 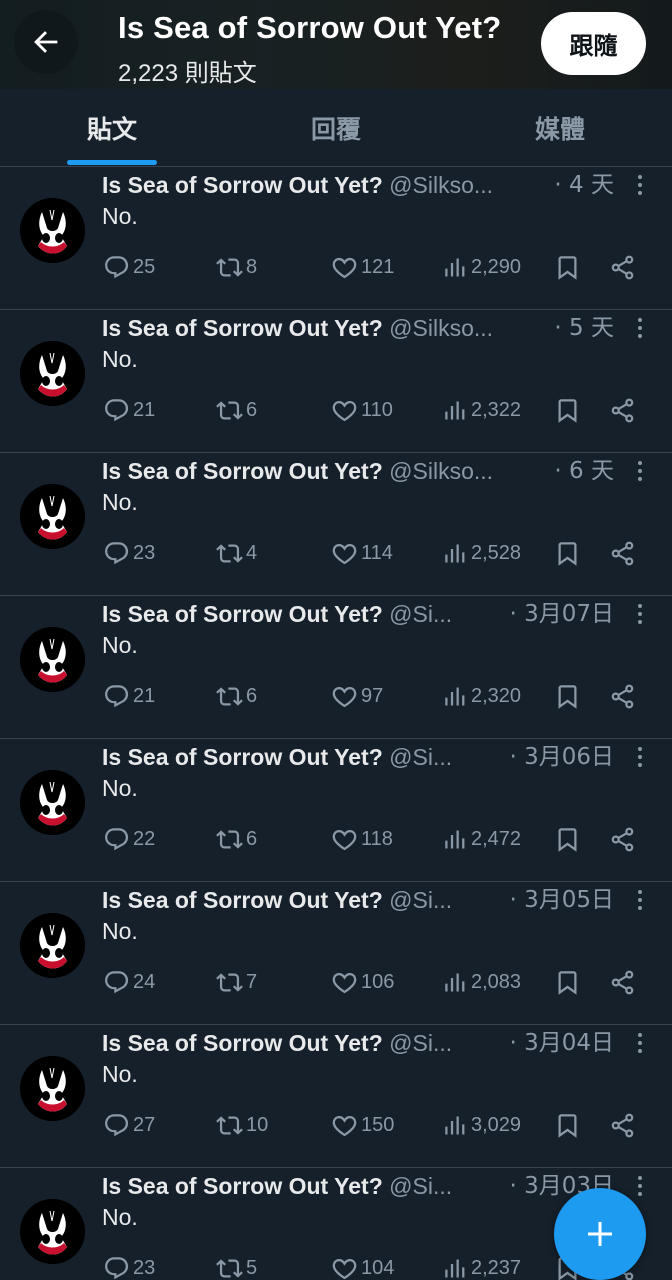 I want to click on post-timestamp: · 3月04日, so click(x=559, y=1043).